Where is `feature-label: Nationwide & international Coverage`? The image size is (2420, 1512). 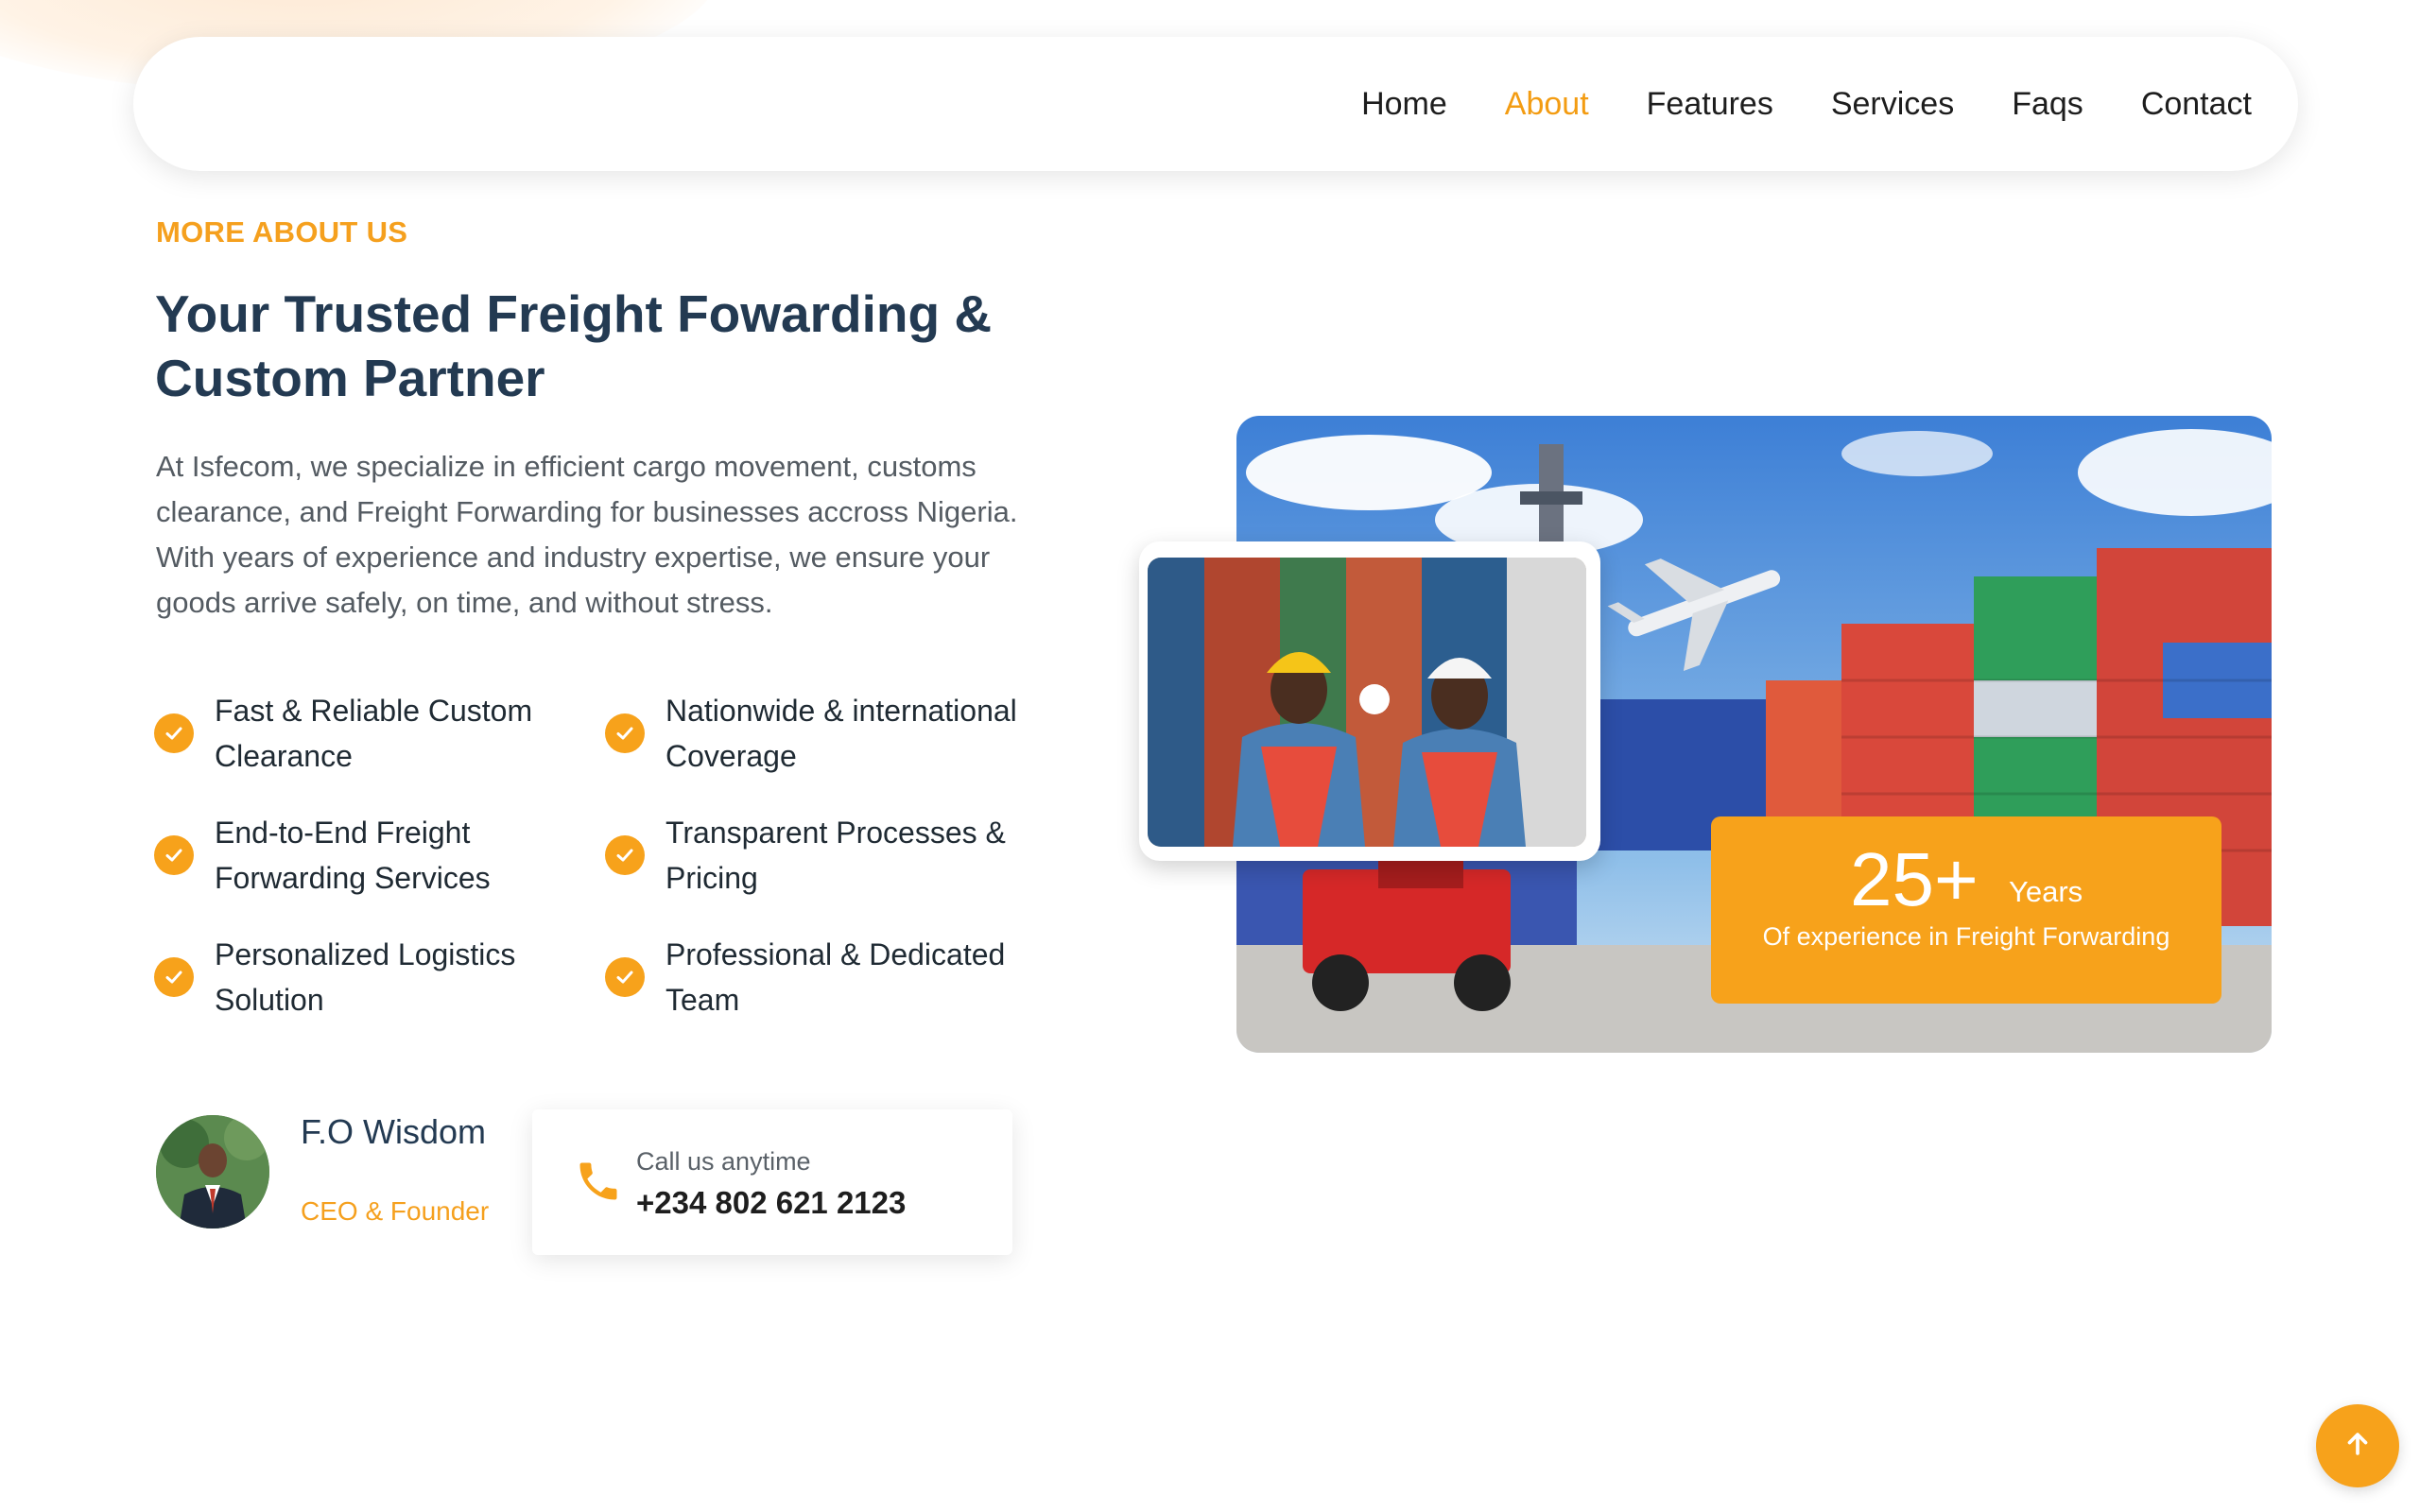
feature-label: Nationwide & international Coverage is located at coordinates (842, 733).